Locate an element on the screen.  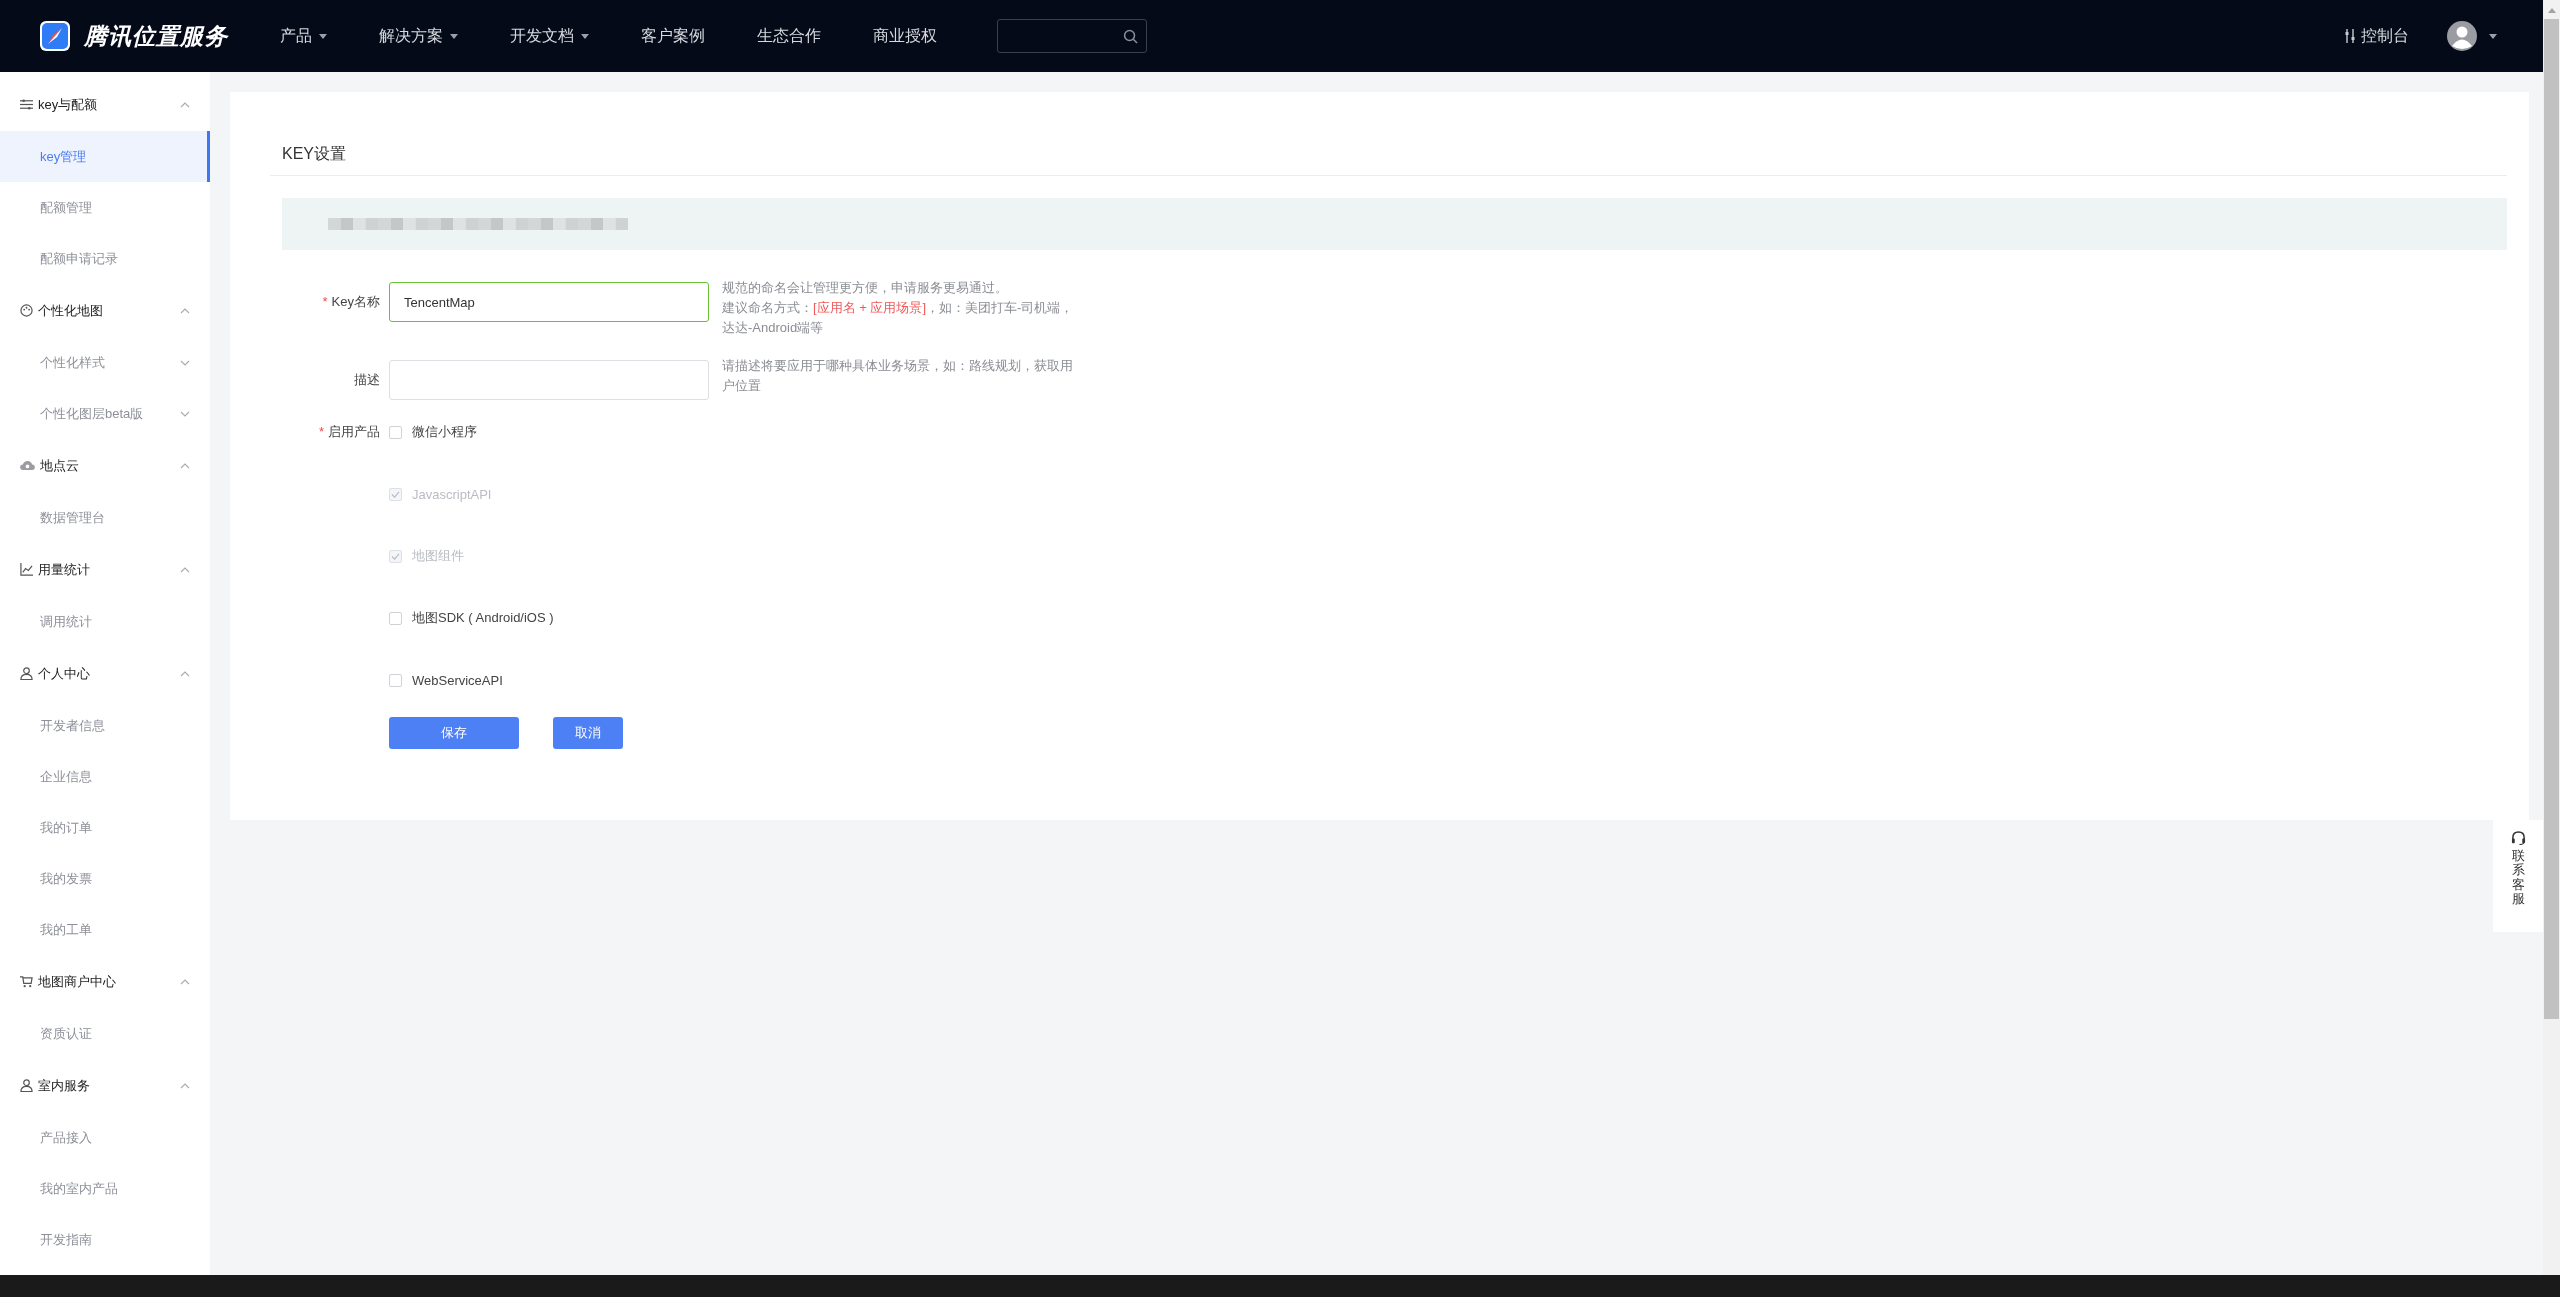
sidebar-item: 我的工单 is located at coordinates (105, 929).